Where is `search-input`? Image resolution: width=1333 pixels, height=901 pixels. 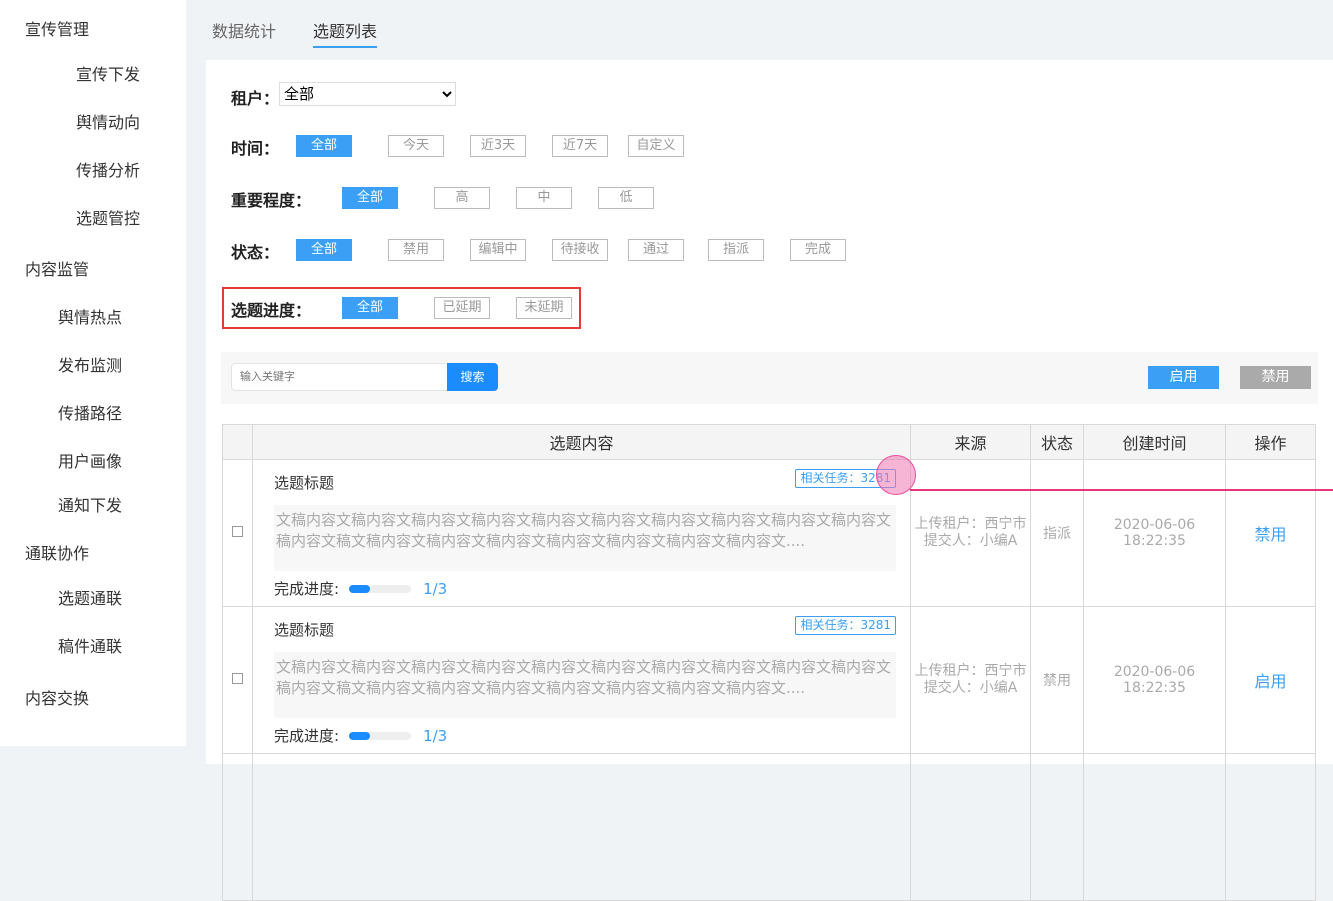
search-input is located at coordinates (339, 377).